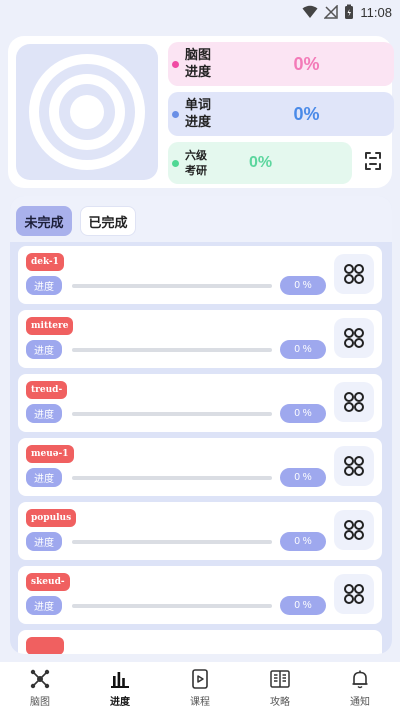 Image resolution: width=400 pixels, height=711 pixels. What do you see at coordinates (331, 12) in the screenshot?
I see `no-signal-icon` at bounding box center [331, 12].